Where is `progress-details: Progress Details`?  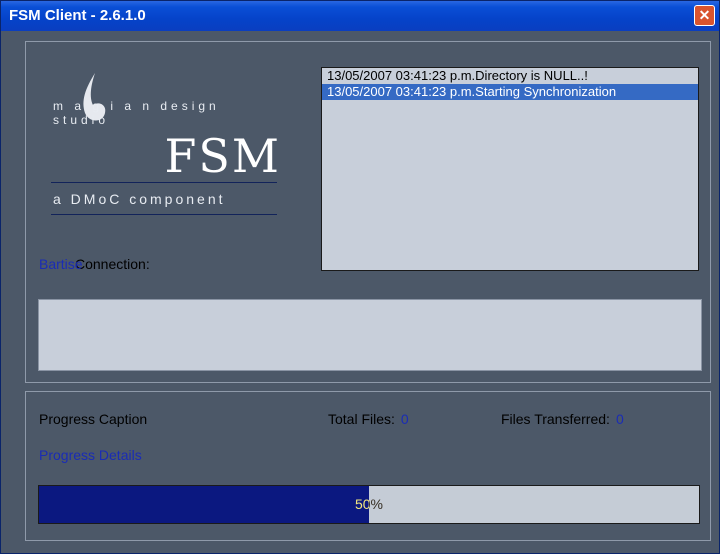
progress-details: Progress Details is located at coordinates (90, 455).